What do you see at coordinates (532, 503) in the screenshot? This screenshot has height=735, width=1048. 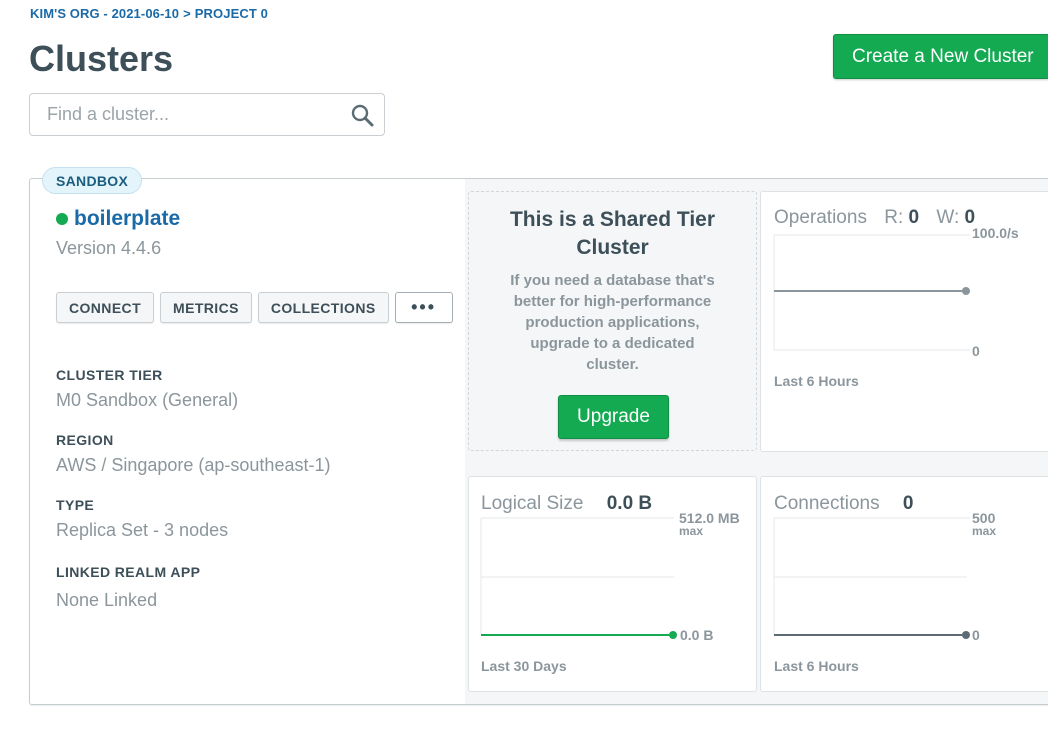 I see `logical-size-label: Logical Size` at bounding box center [532, 503].